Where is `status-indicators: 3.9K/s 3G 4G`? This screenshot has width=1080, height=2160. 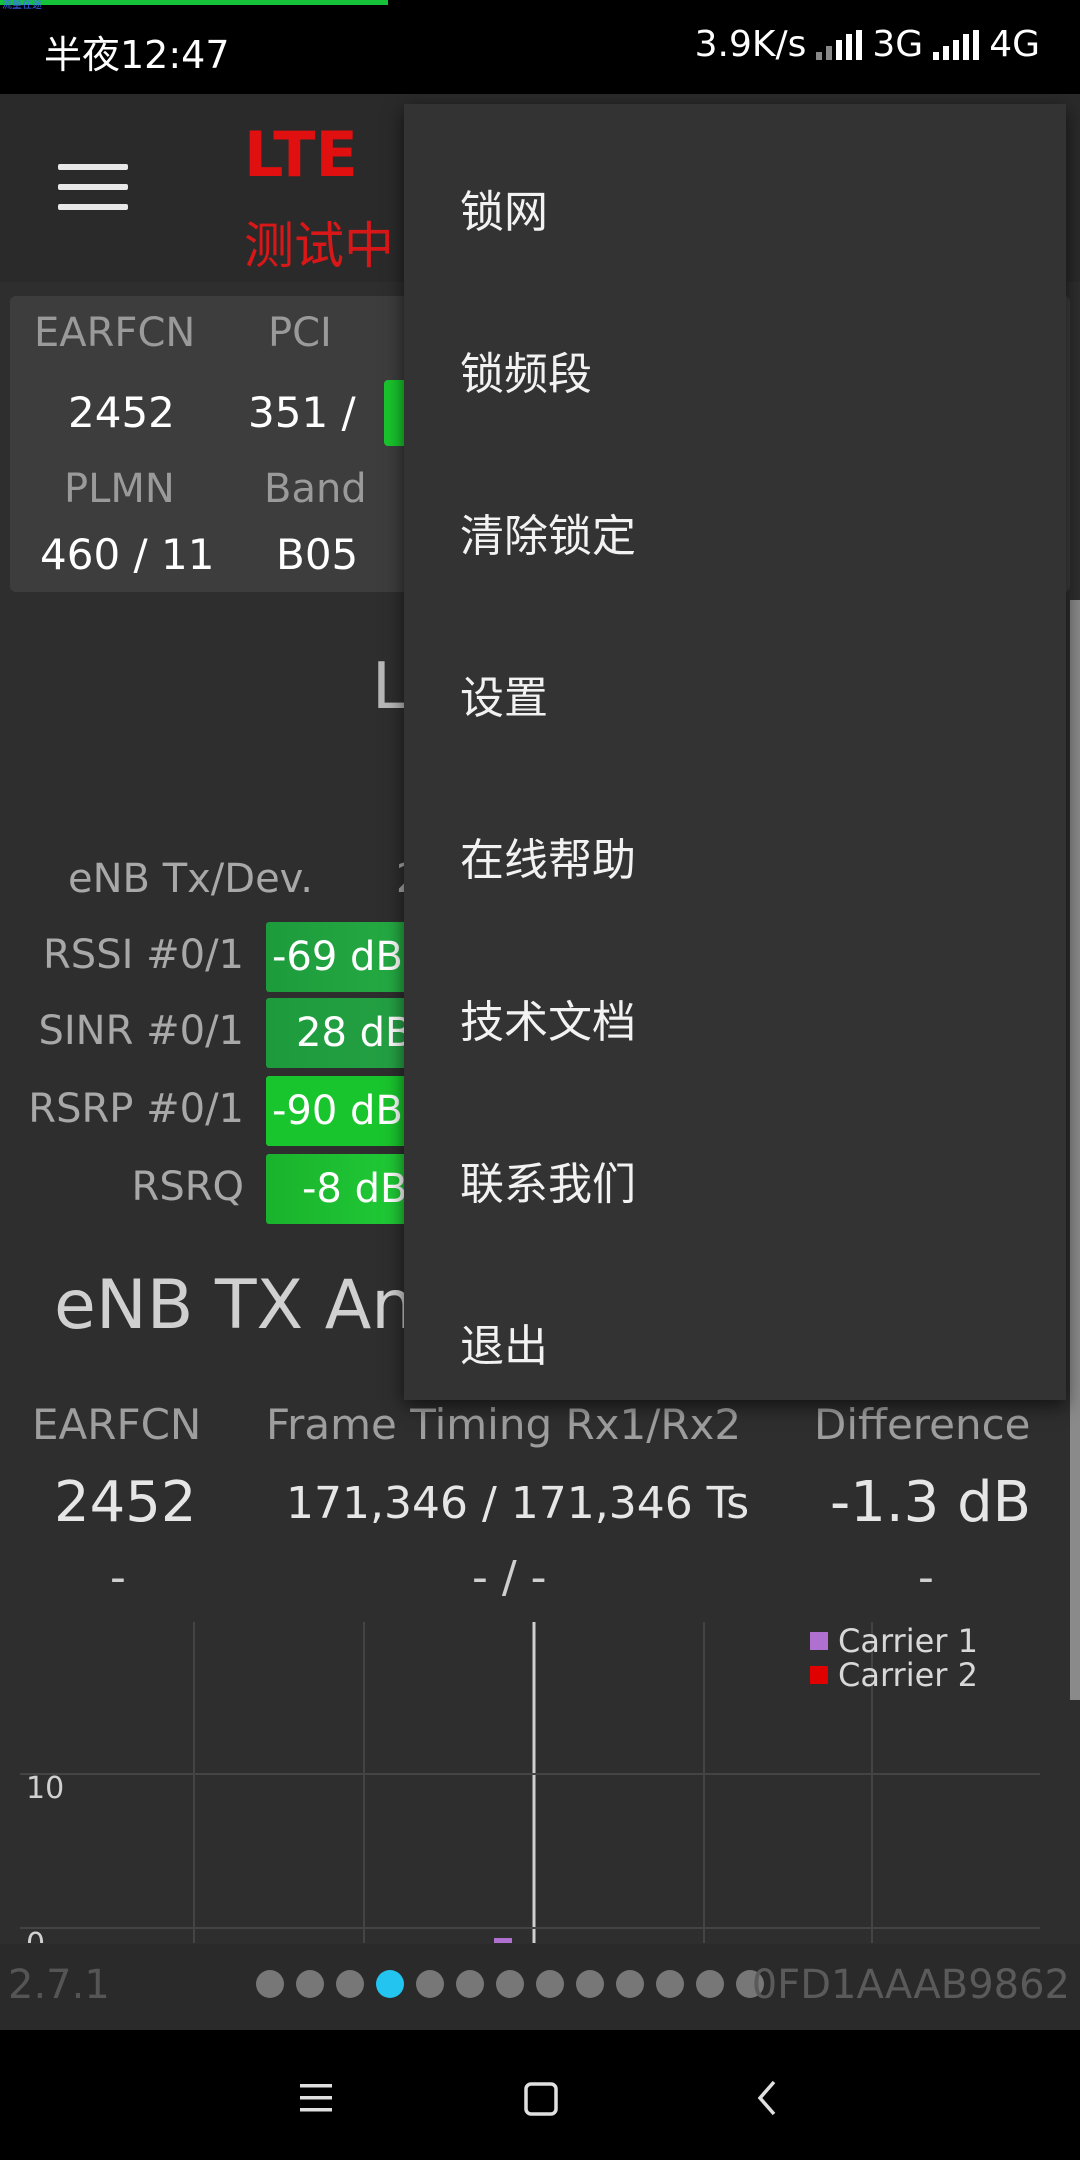
status-indicators: 3.9K/s 3G 4G is located at coordinates (867, 44).